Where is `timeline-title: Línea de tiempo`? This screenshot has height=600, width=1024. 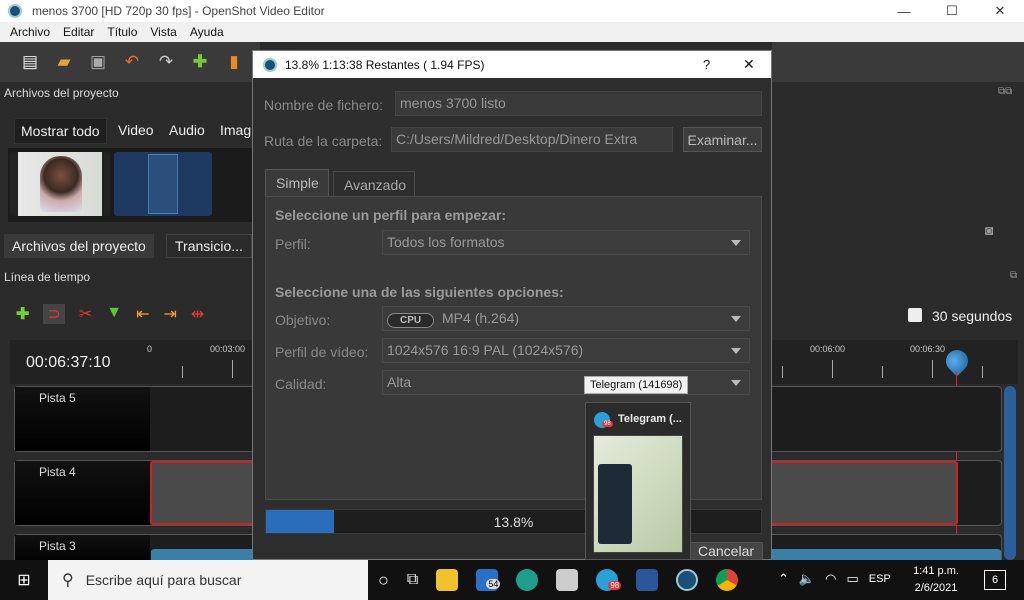 timeline-title: Línea de tiempo is located at coordinates (47, 277).